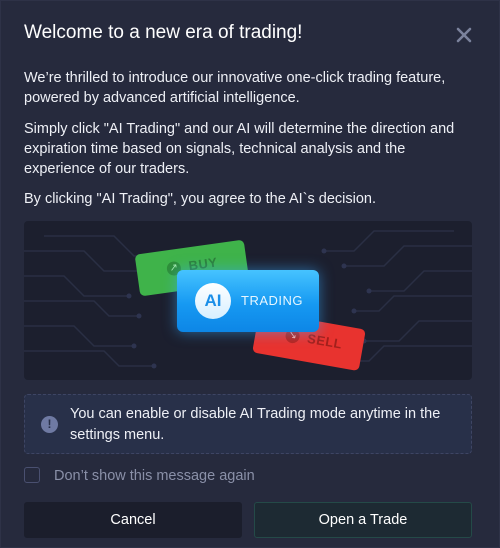  I want to click on close-icon, so click(464, 35).